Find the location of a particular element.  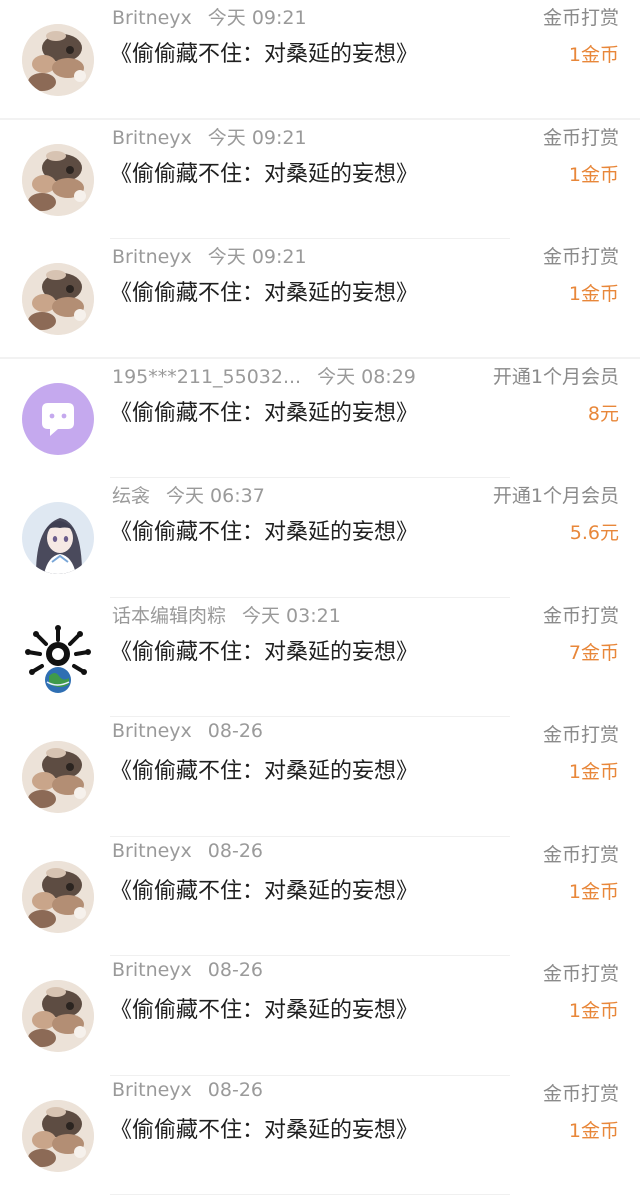

chat-bubble-avatar-icon is located at coordinates (58, 419).